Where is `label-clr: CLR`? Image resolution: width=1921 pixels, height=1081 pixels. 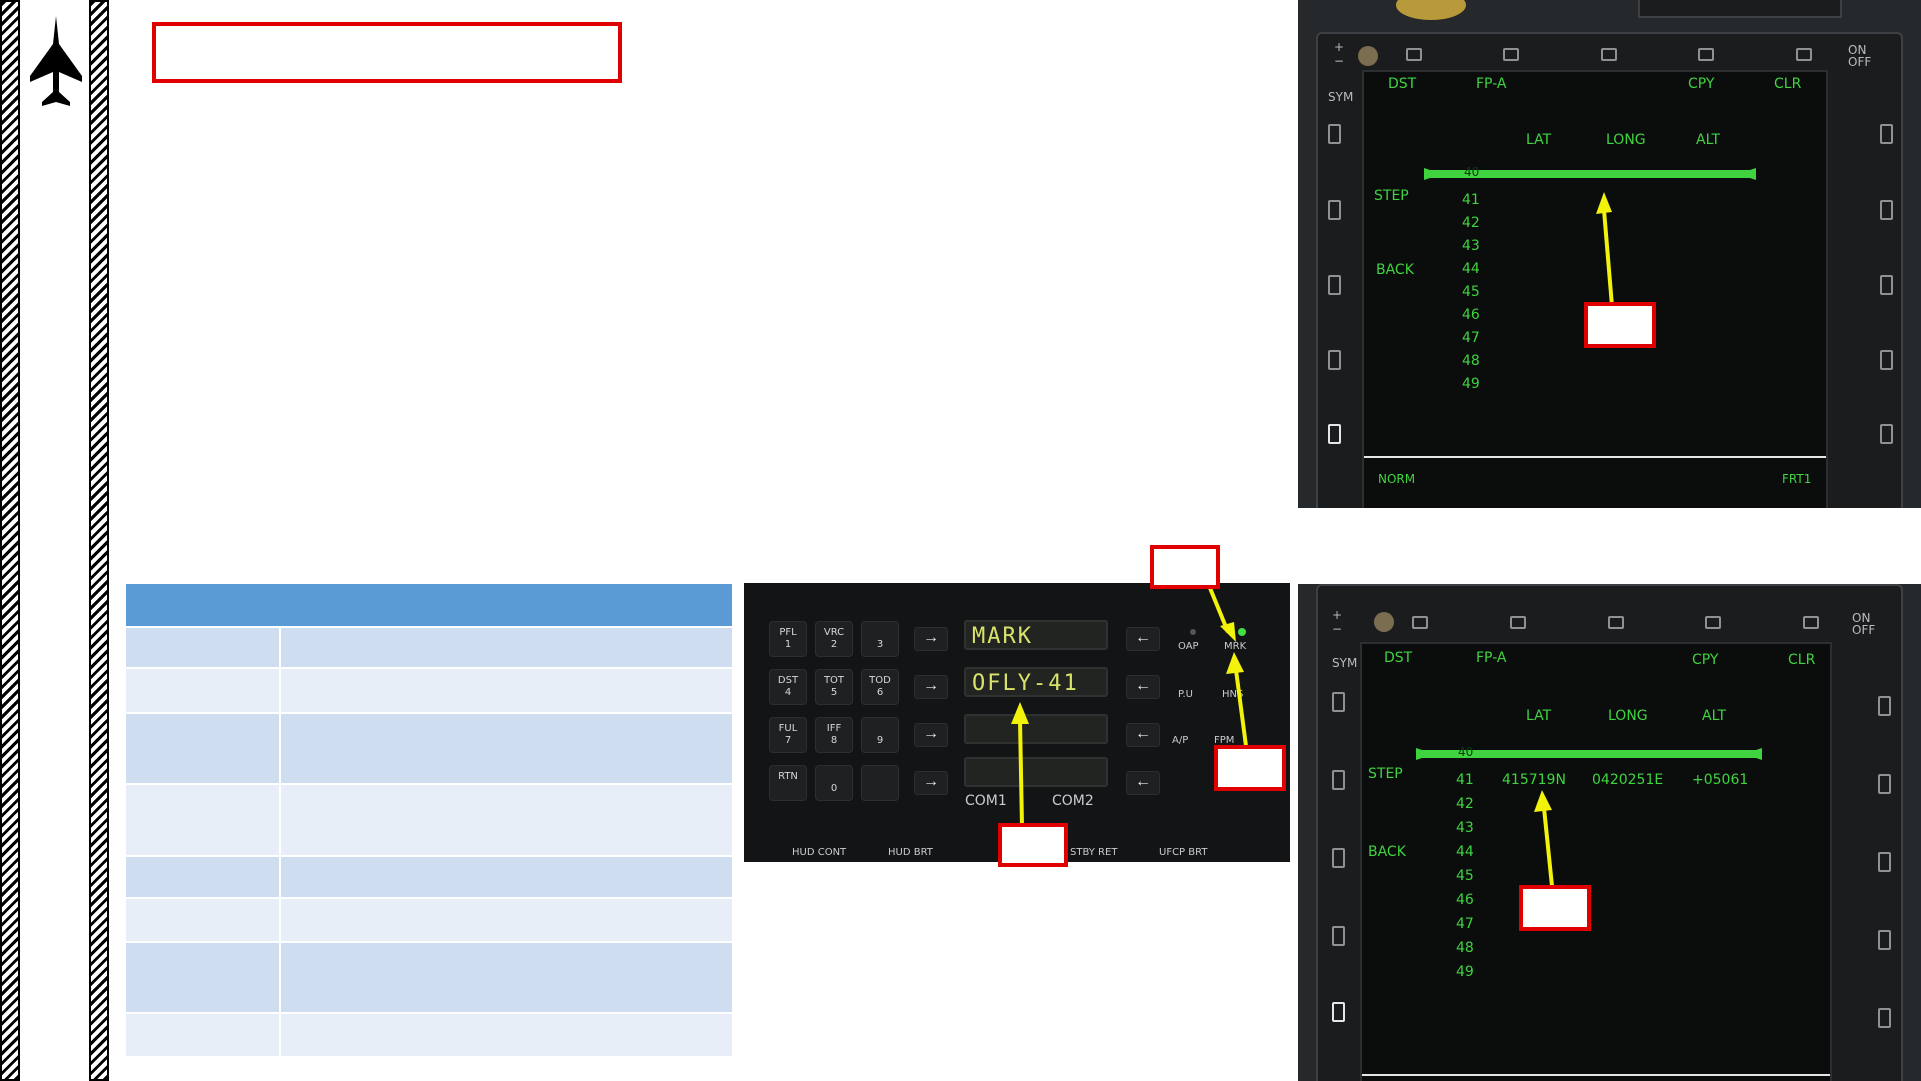
label-clr: CLR is located at coordinates (1802, 660).